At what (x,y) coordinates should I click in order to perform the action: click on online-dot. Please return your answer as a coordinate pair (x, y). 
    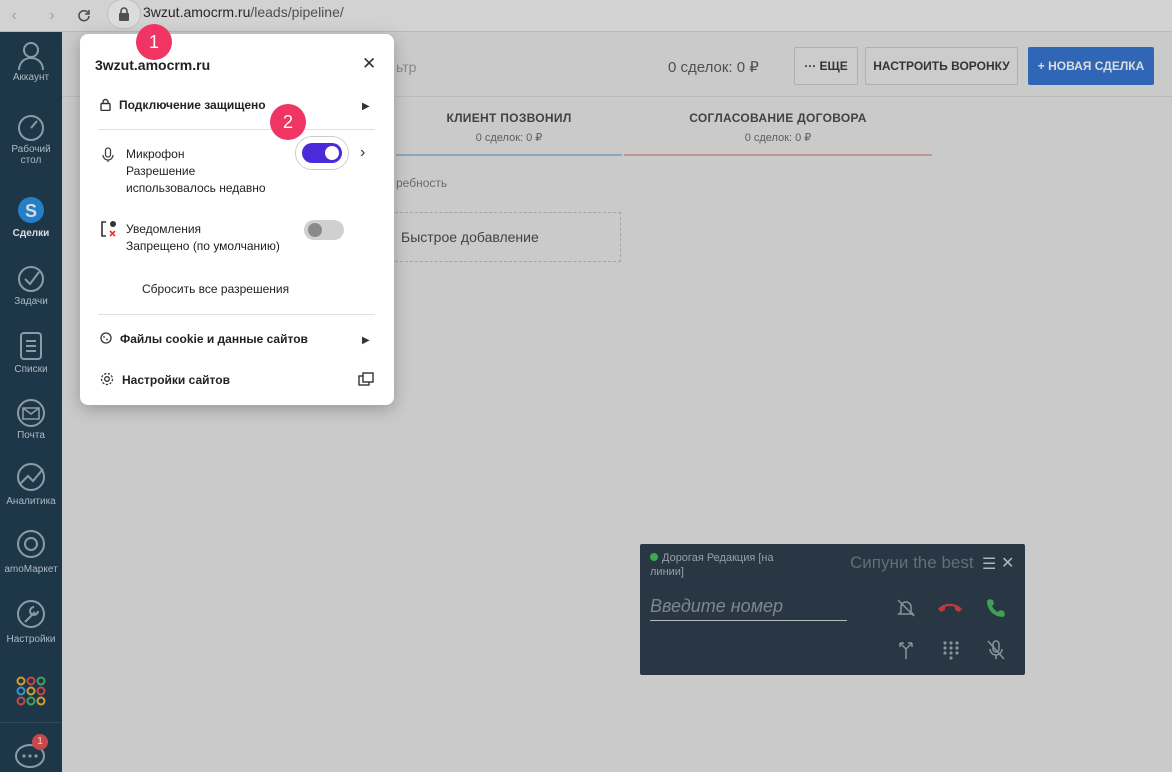
    Looking at the image, I should click on (654, 557).